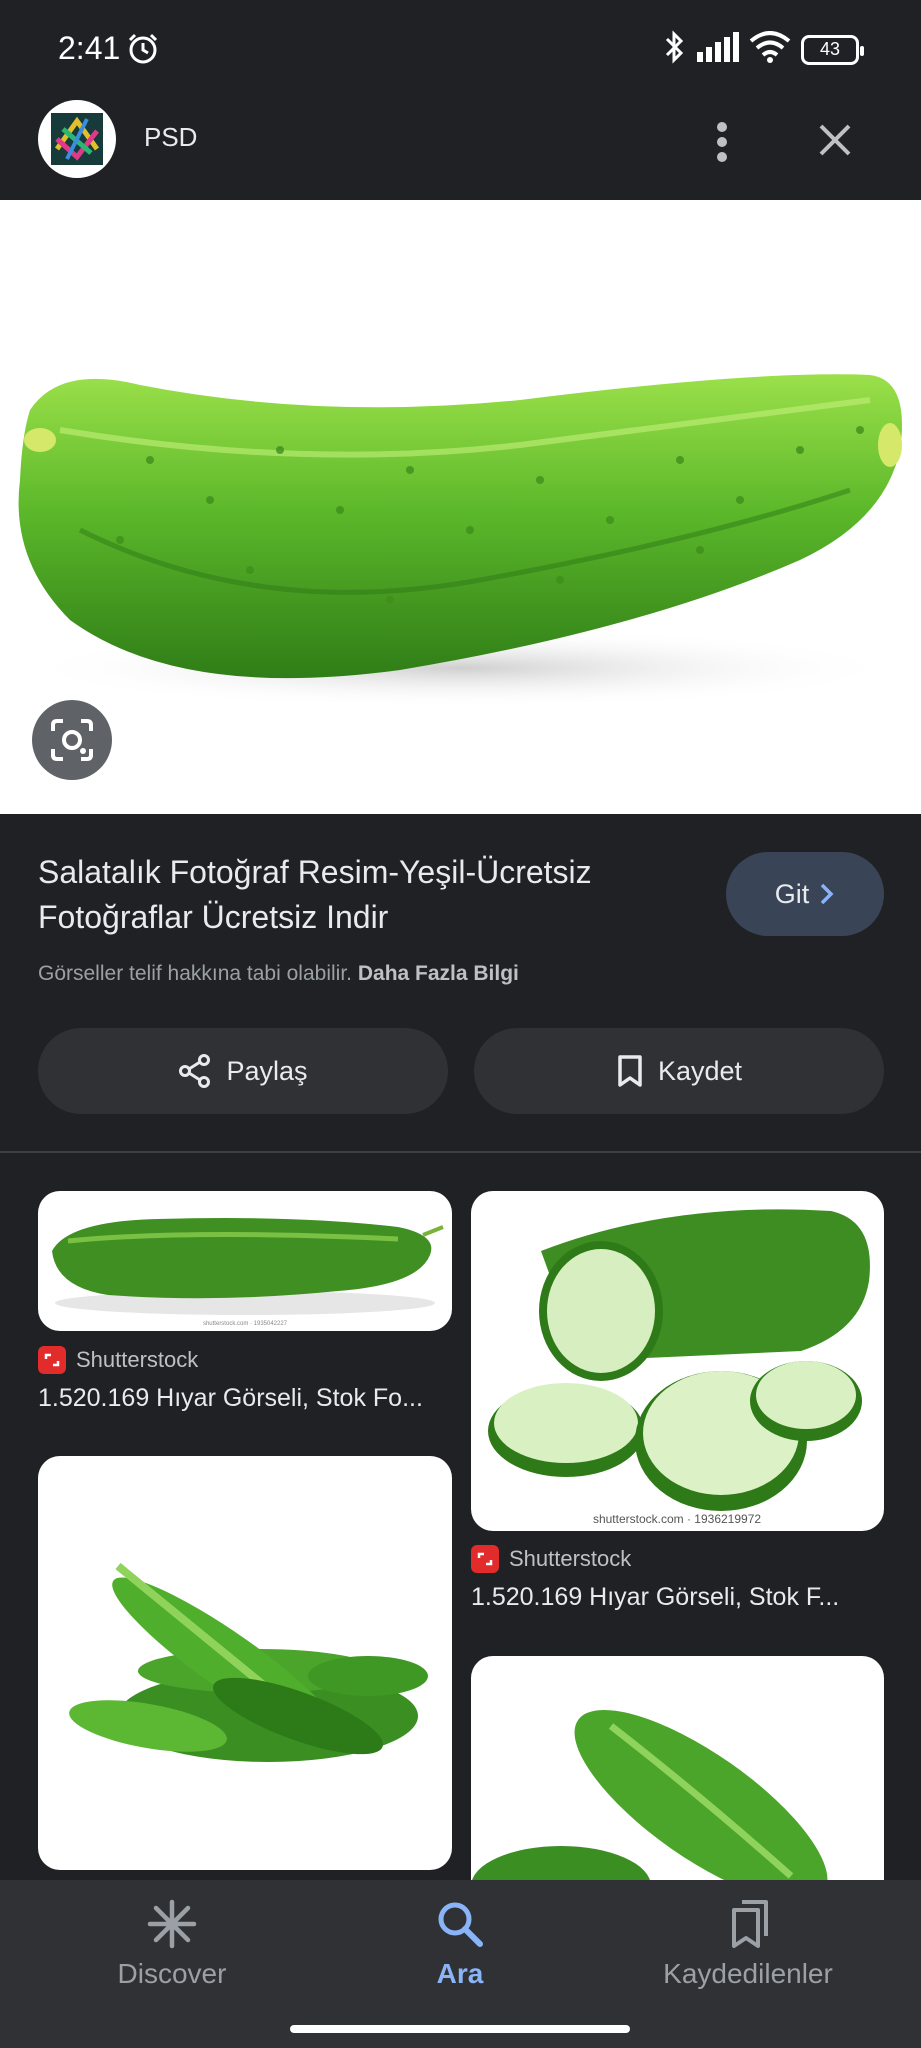 This screenshot has height=2048, width=921. I want to click on sliced-cucumber-image: shutterstock.com · 1936219972, so click(679, 1367).